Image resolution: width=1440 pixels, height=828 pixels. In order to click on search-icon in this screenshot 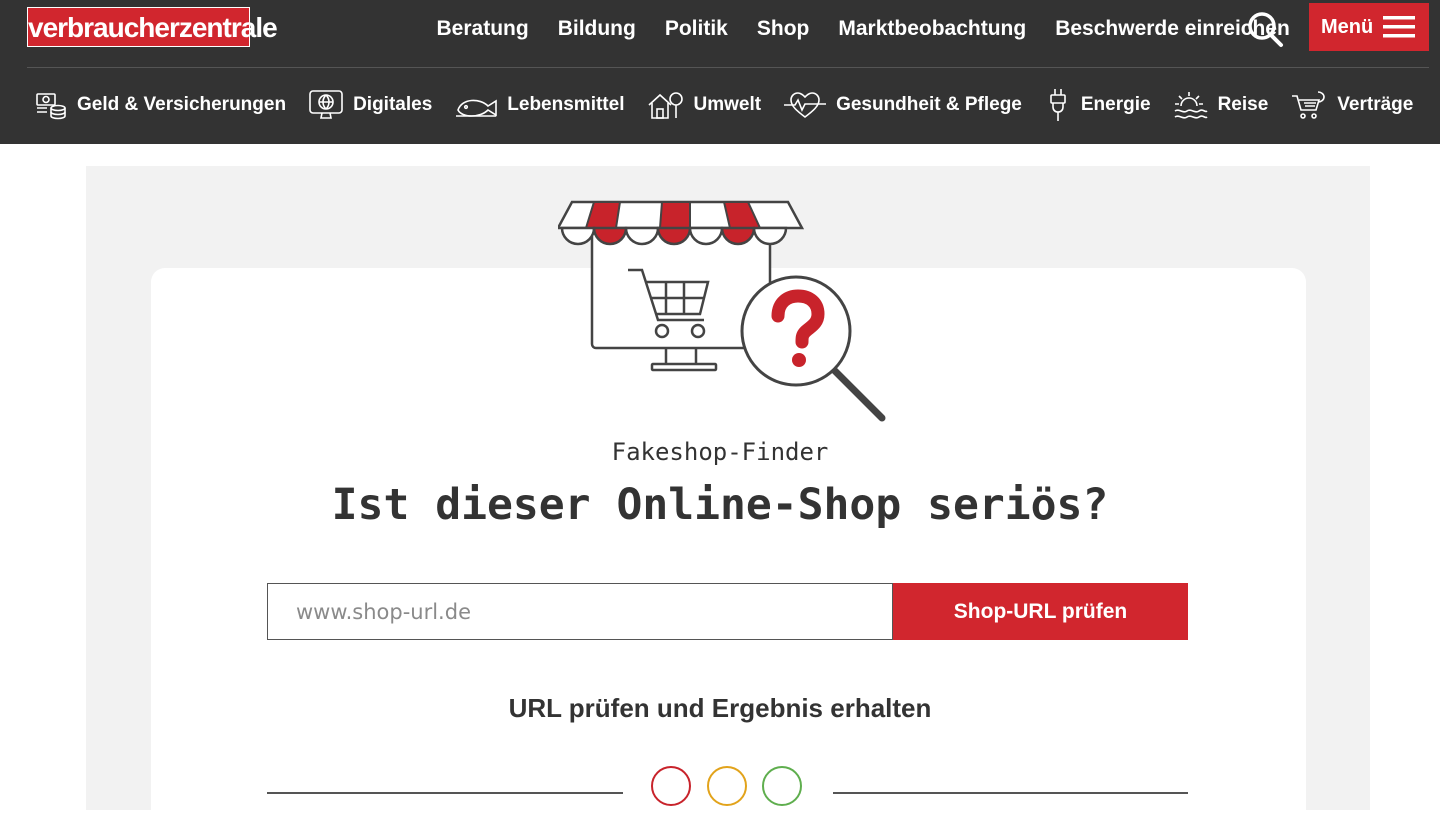, I will do `click(1265, 29)`.